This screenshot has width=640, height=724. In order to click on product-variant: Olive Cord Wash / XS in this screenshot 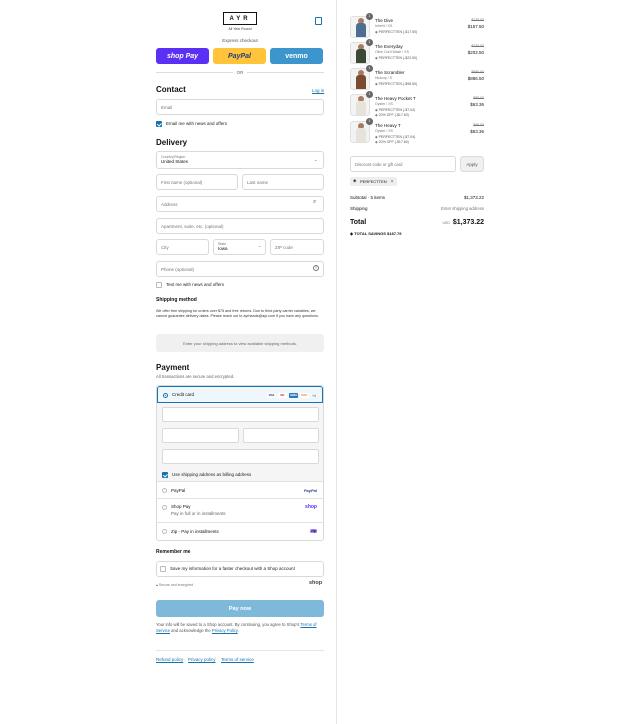, I will do `click(392, 52)`.